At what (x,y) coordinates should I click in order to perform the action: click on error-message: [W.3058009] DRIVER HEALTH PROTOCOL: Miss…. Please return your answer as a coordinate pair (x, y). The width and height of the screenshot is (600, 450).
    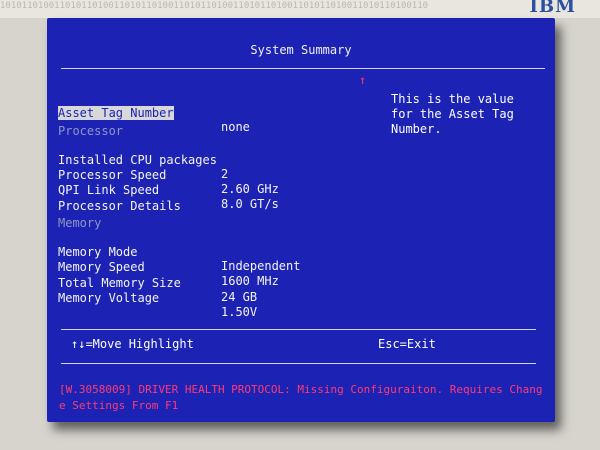
    Looking at the image, I should click on (301, 397).